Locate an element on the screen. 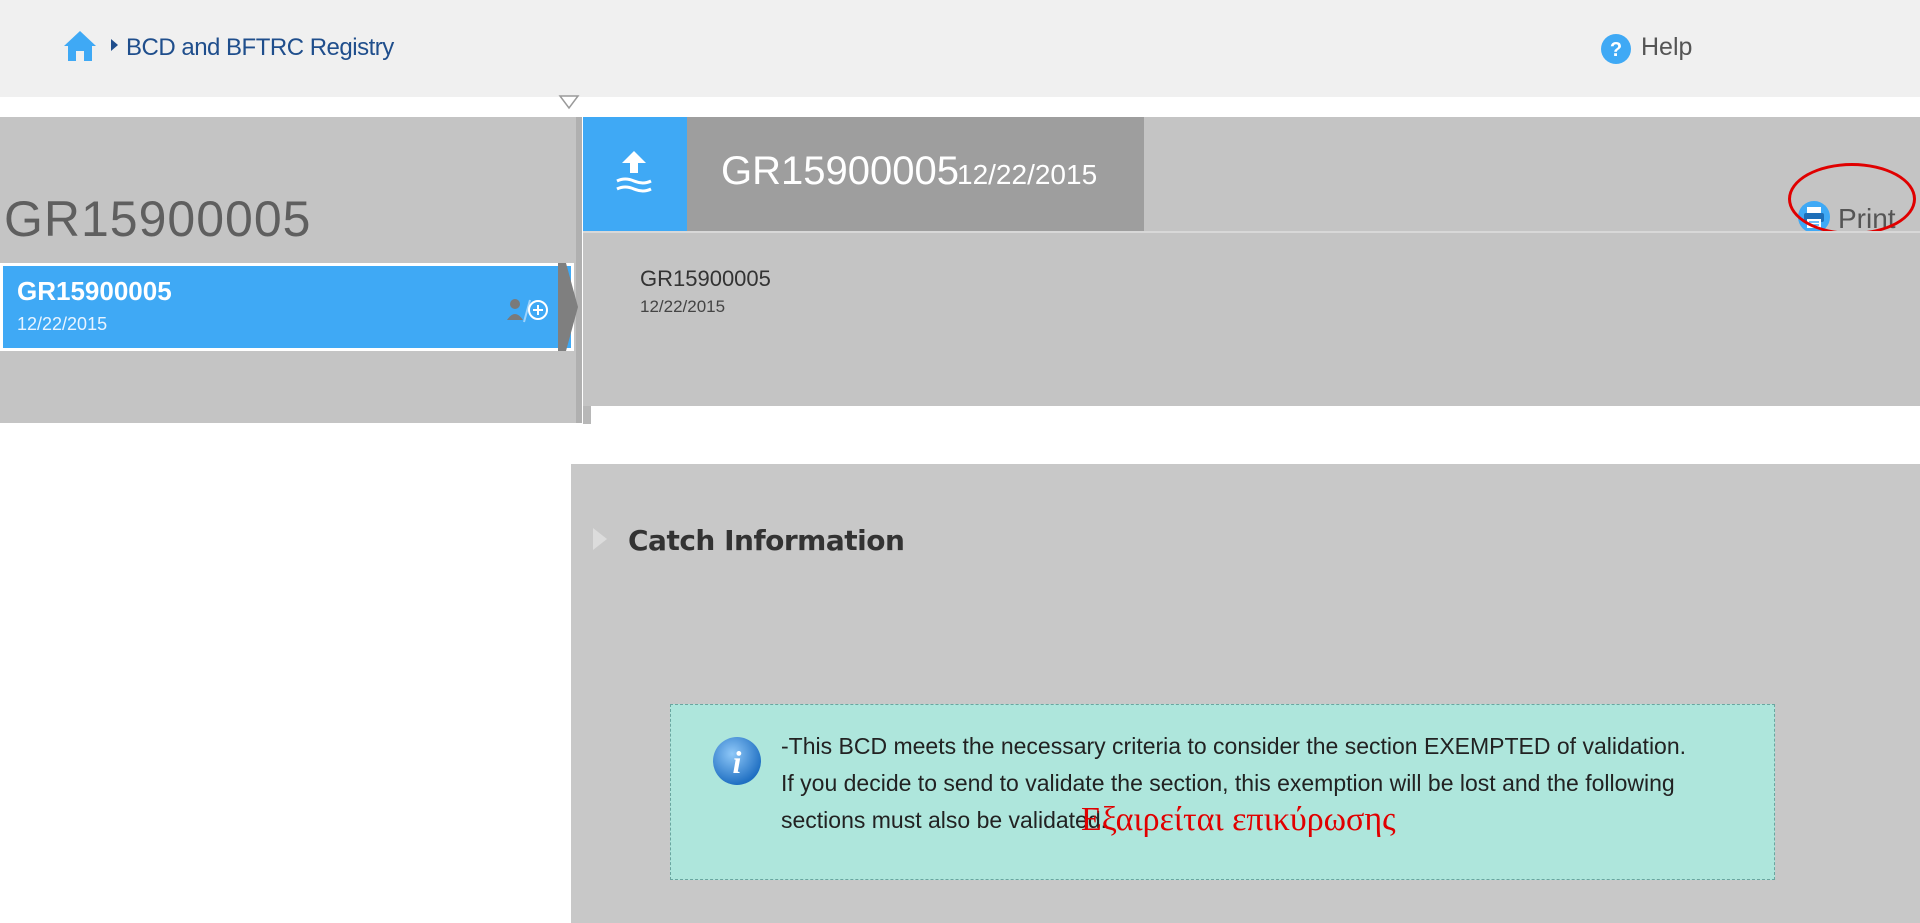 The image size is (1920, 923). catch-information-header: Catch Information is located at coordinates (766, 540).